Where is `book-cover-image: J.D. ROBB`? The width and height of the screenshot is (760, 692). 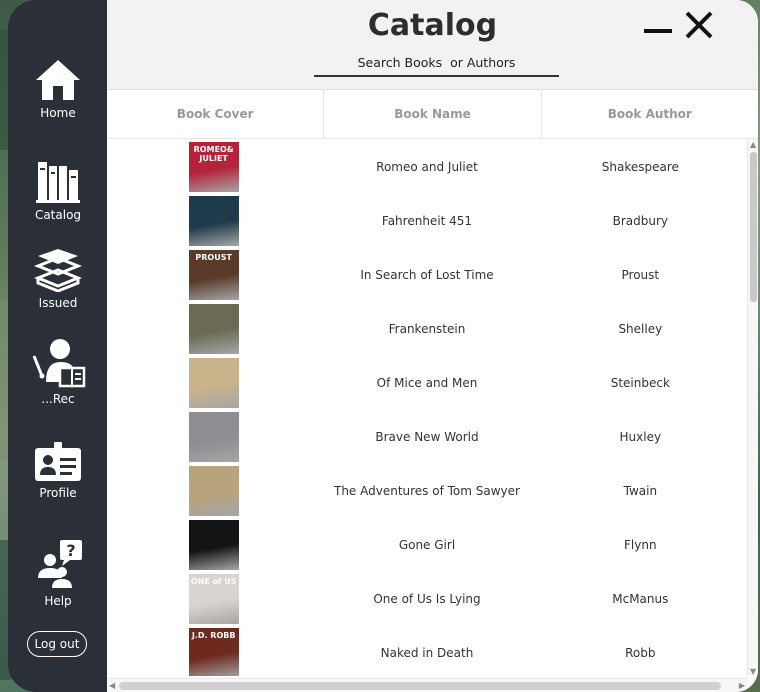
book-cover-image: J.D. ROBB is located at coordinates (213, 652).